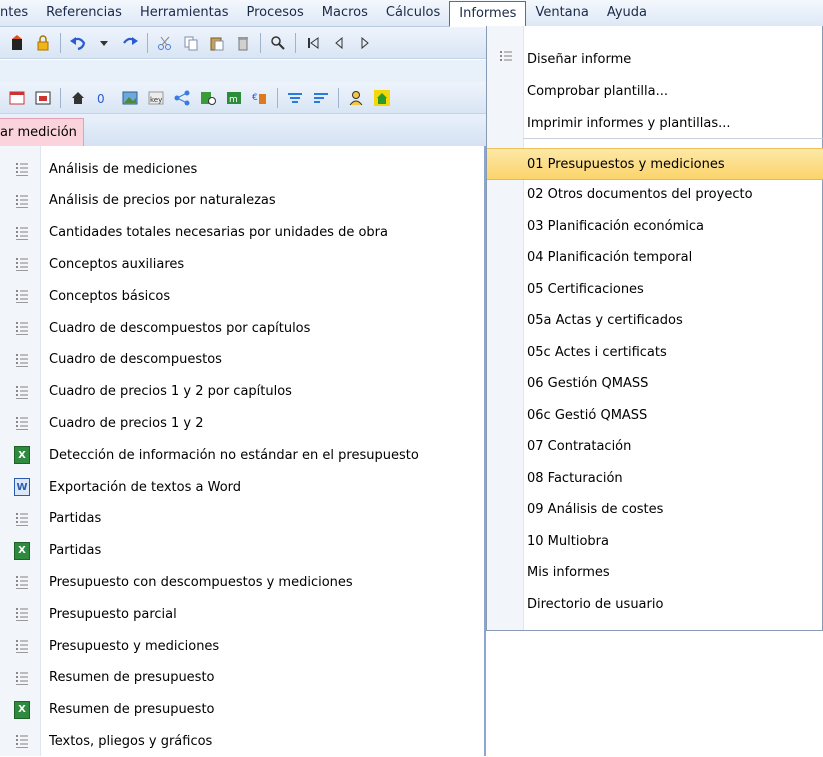 The image size is (823, 757). I want to click on menu-item-procesos: Procesos, so click(275, 13).